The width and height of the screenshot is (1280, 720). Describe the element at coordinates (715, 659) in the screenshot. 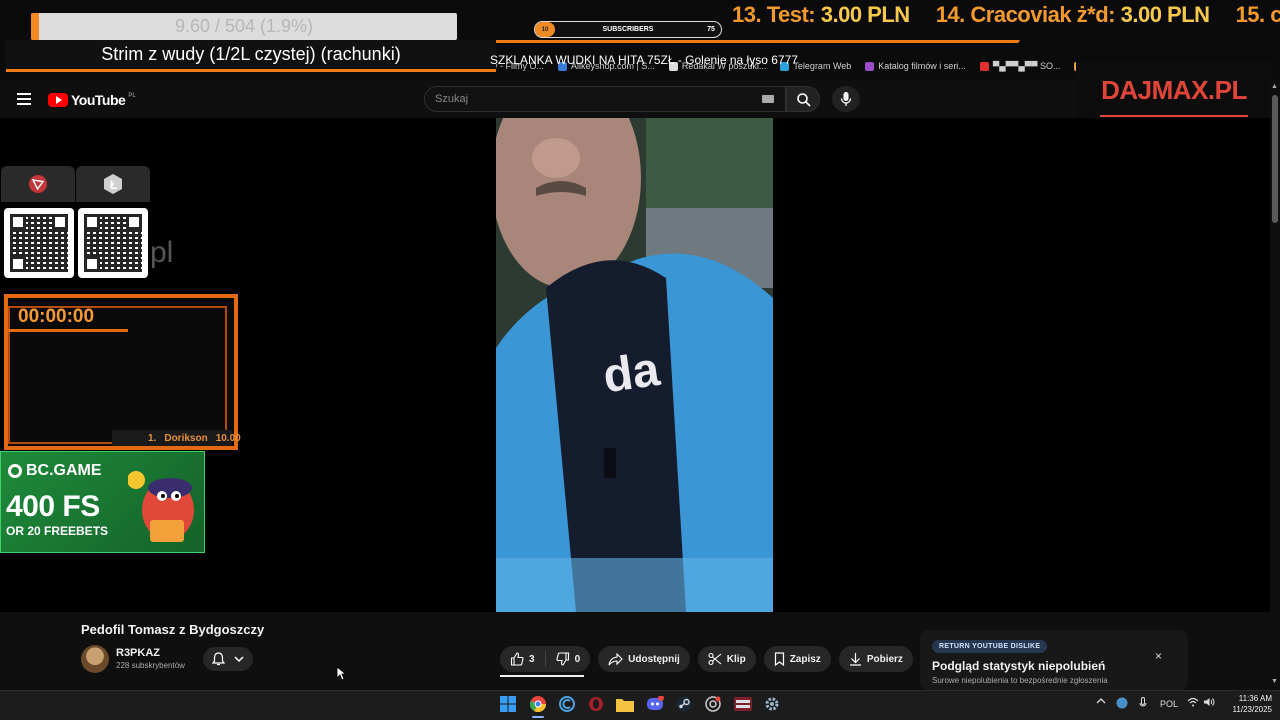

I see `scissors-icon` at that location.